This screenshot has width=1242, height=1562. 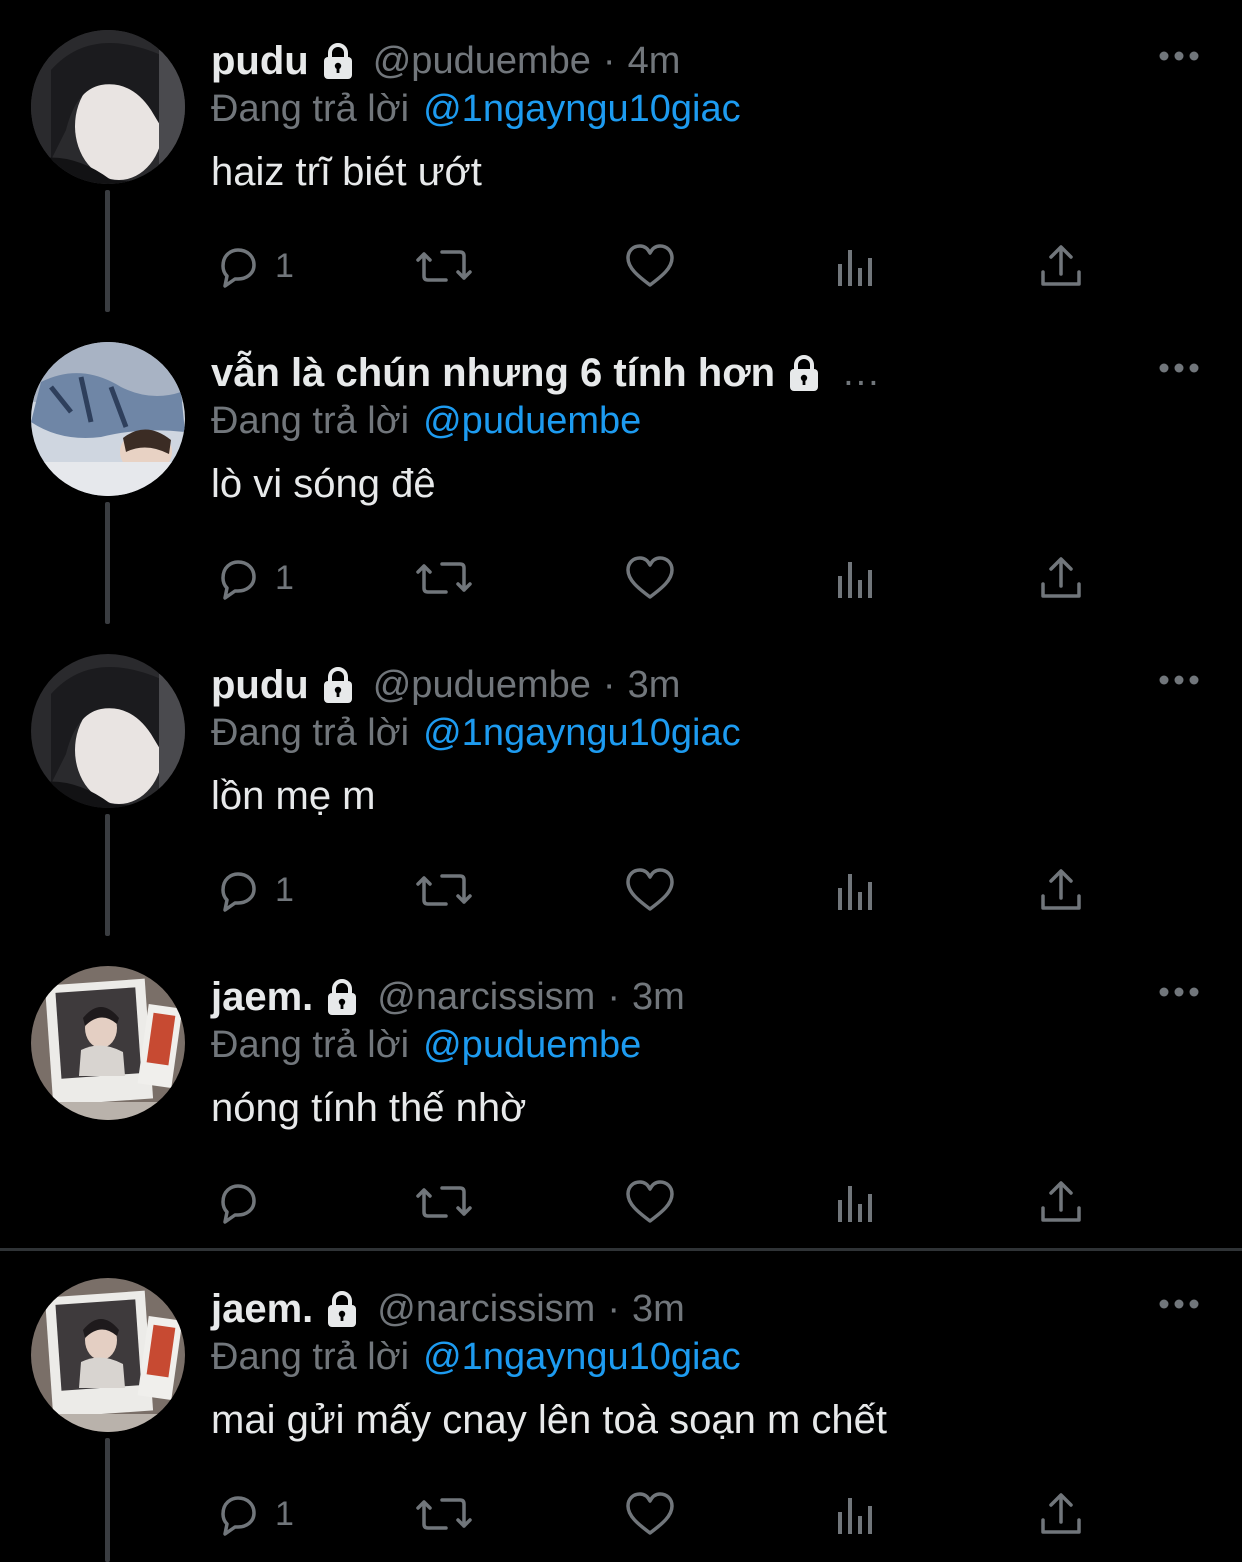 I want to click on reply-bubble-icon, so click(x=238, y=1516).